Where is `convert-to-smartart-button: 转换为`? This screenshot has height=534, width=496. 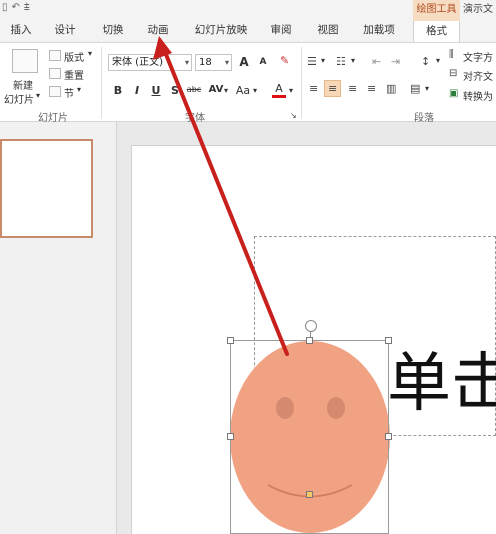
convert-to-smartart-button: 转换为 is located at coordinates (478, 95).